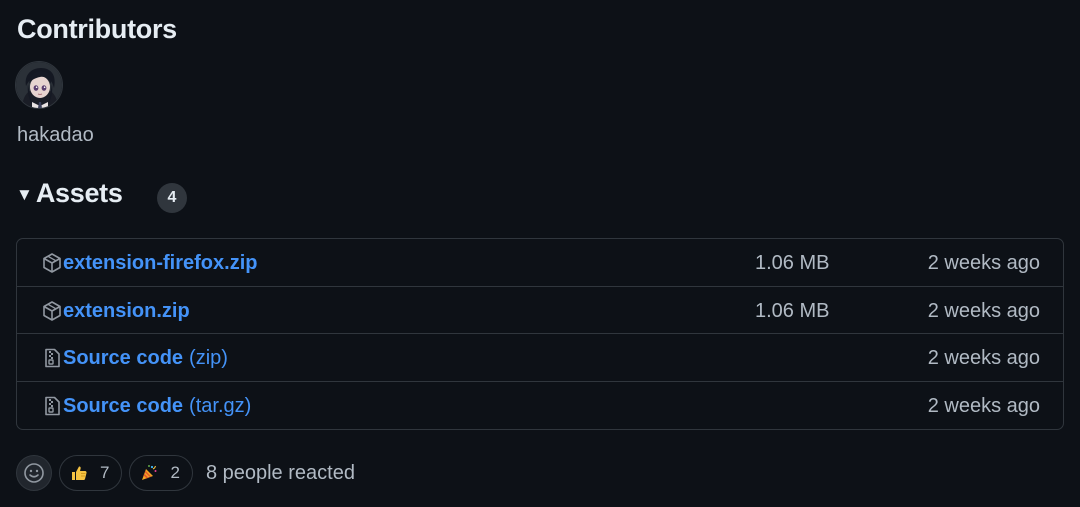 The image size is (1080, 507). What do you see at coordinates (79, 193) in the screenshot?
I see `assets-heading: Assets` at bounding box center [79, 193].